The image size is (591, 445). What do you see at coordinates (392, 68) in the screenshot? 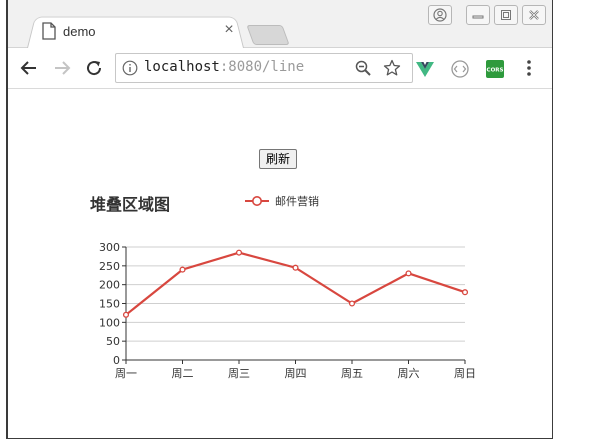
I see `bookmark-star-icon` at bounding box center [392, 68].